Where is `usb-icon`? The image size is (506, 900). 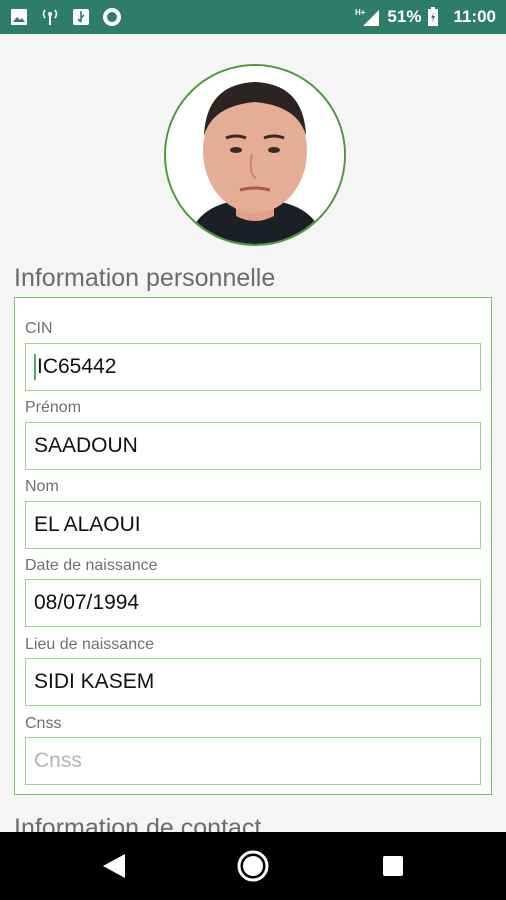 usb-icon is located at coordinates (81, 17).